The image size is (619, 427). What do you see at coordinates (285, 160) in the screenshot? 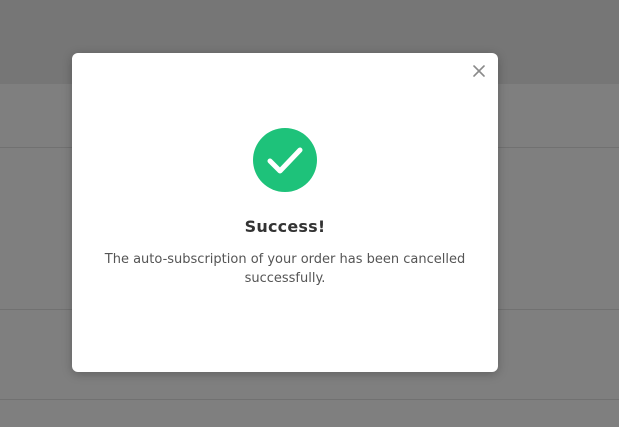
I see `check-circle-icon` at bounding box center [285, 160].